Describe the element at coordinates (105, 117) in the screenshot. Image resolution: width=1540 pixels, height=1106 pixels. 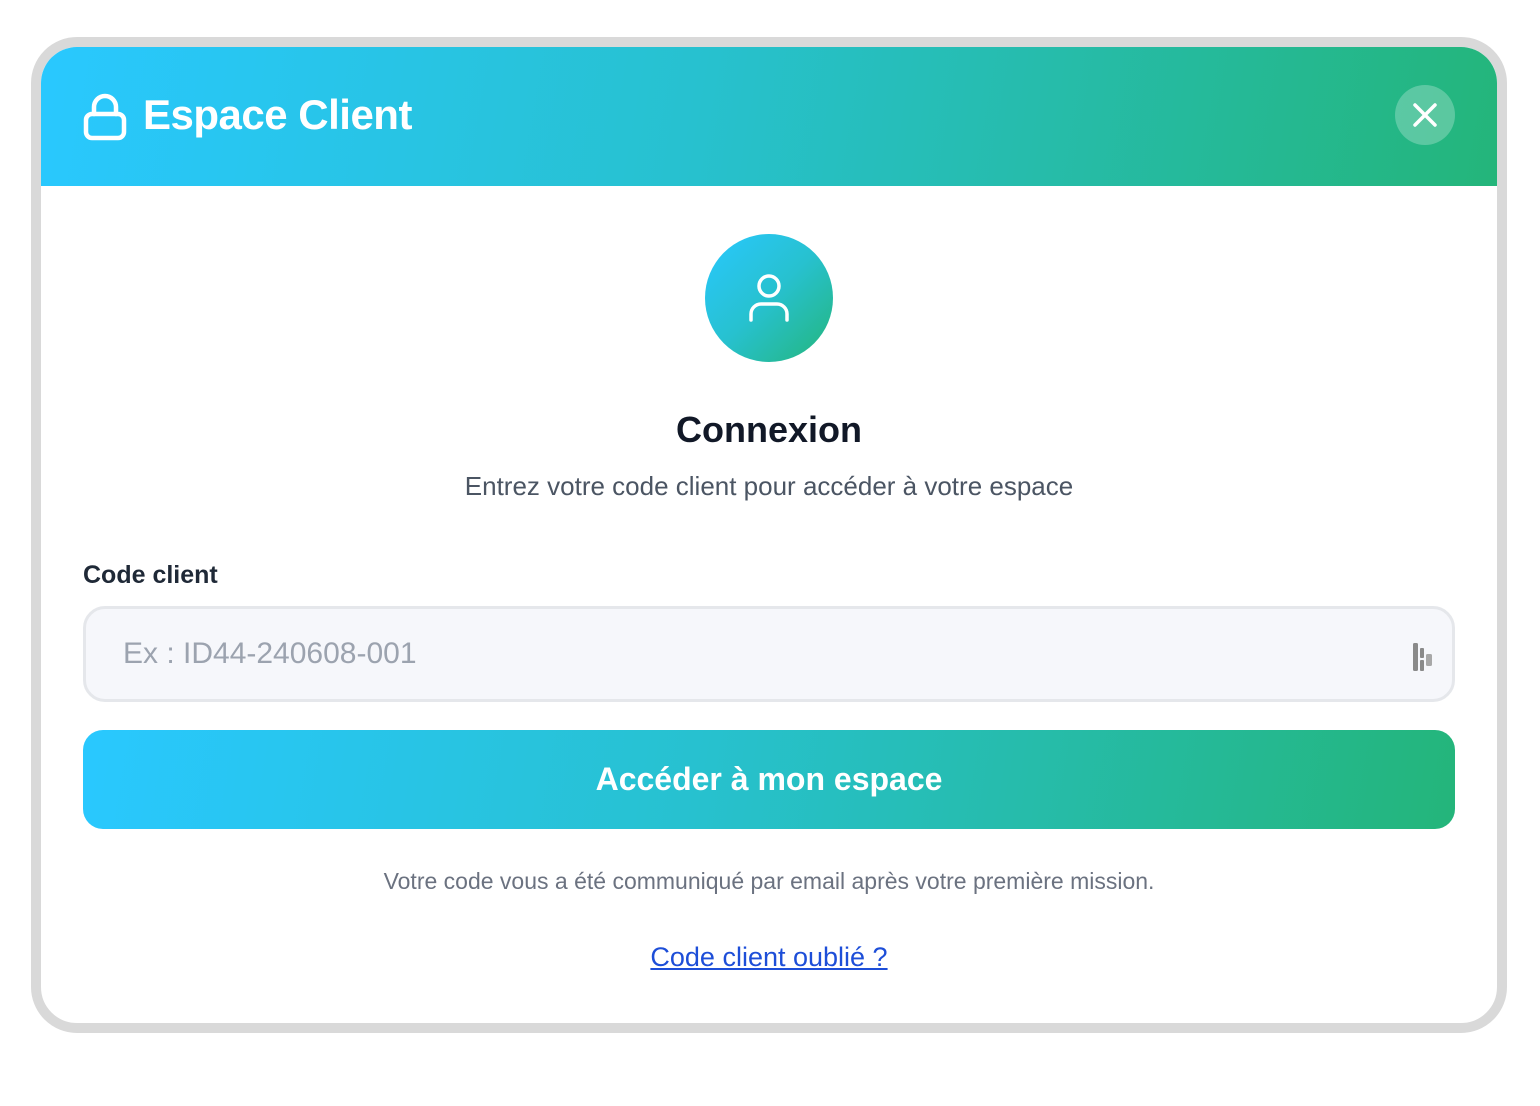
I see `lock-icon` at that location.